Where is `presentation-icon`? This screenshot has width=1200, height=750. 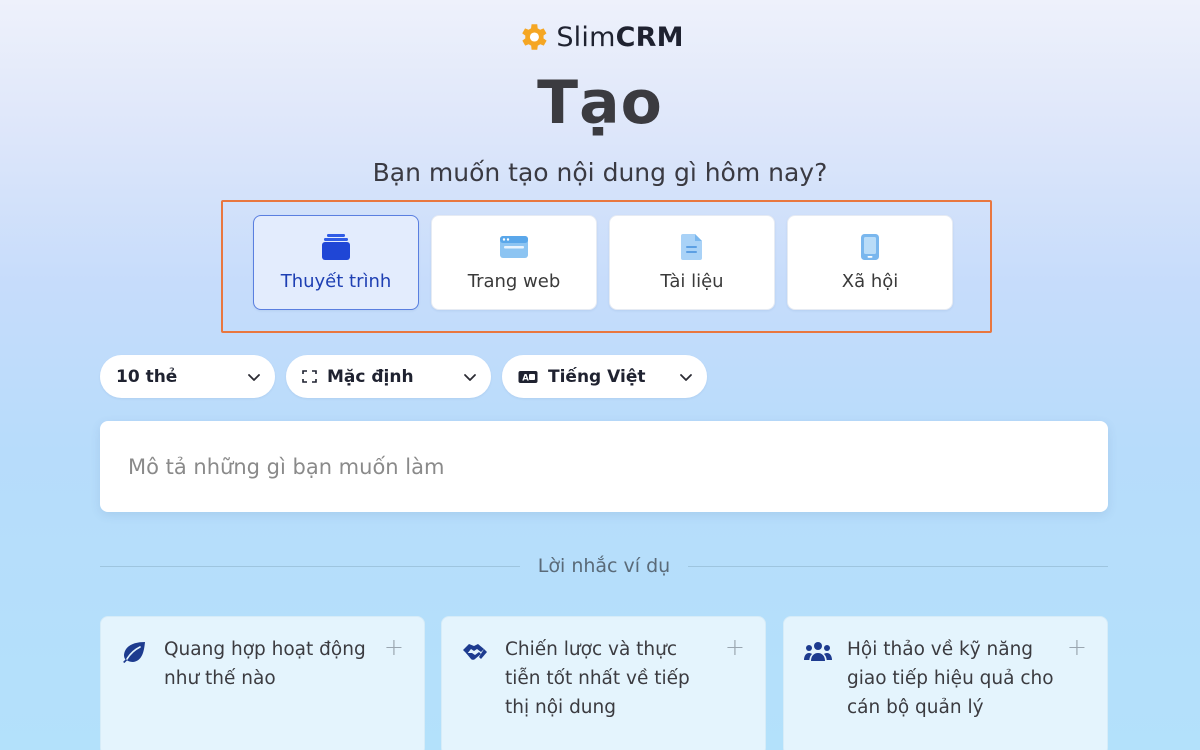
presentation-icon is located at coordinates (336, 247).